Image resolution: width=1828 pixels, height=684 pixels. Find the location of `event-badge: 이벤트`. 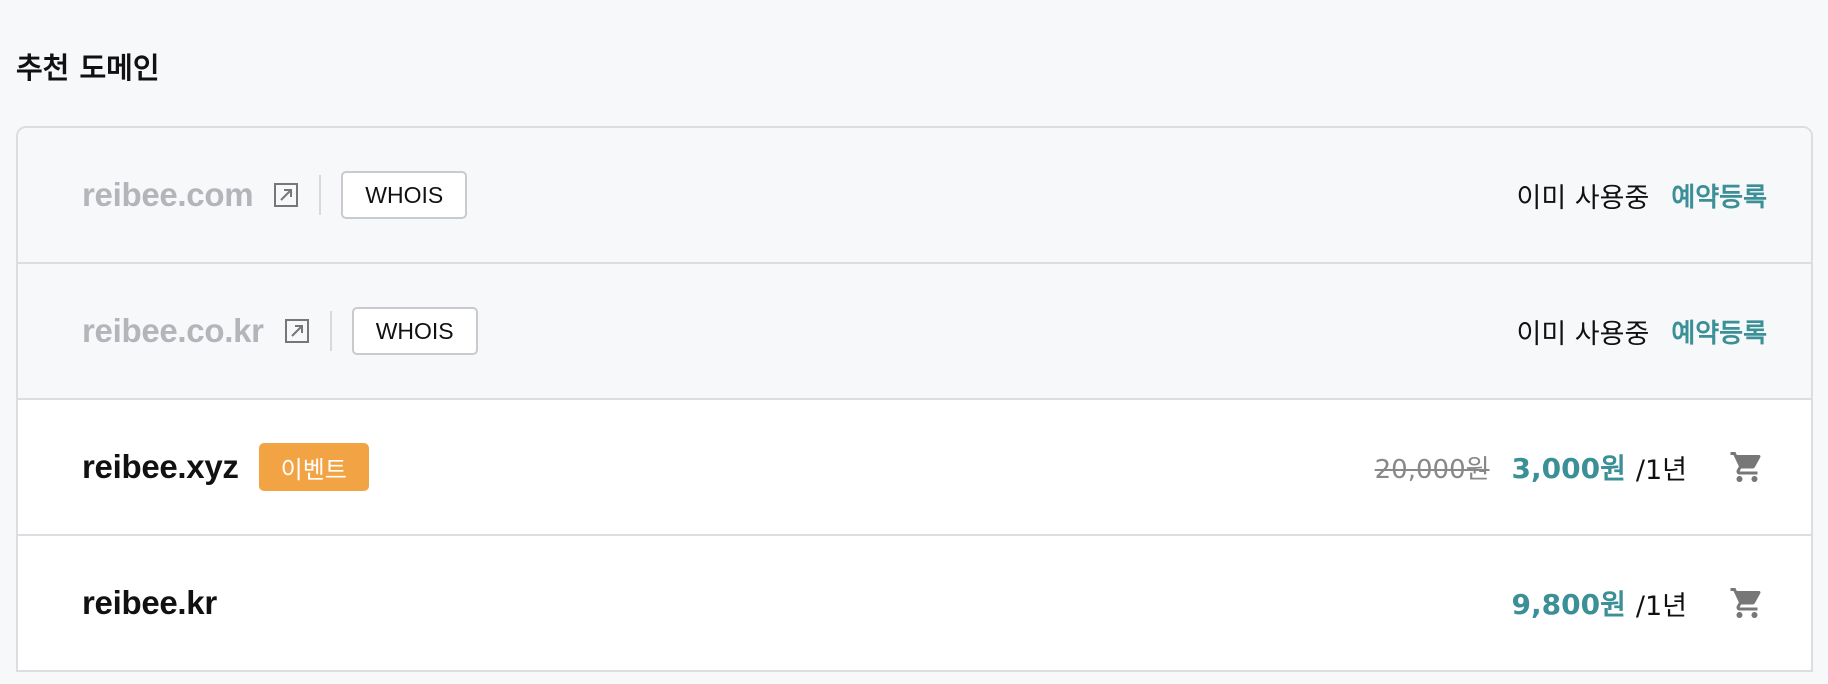

event-badge: 이벤트 is located at coordinates (313, 467).